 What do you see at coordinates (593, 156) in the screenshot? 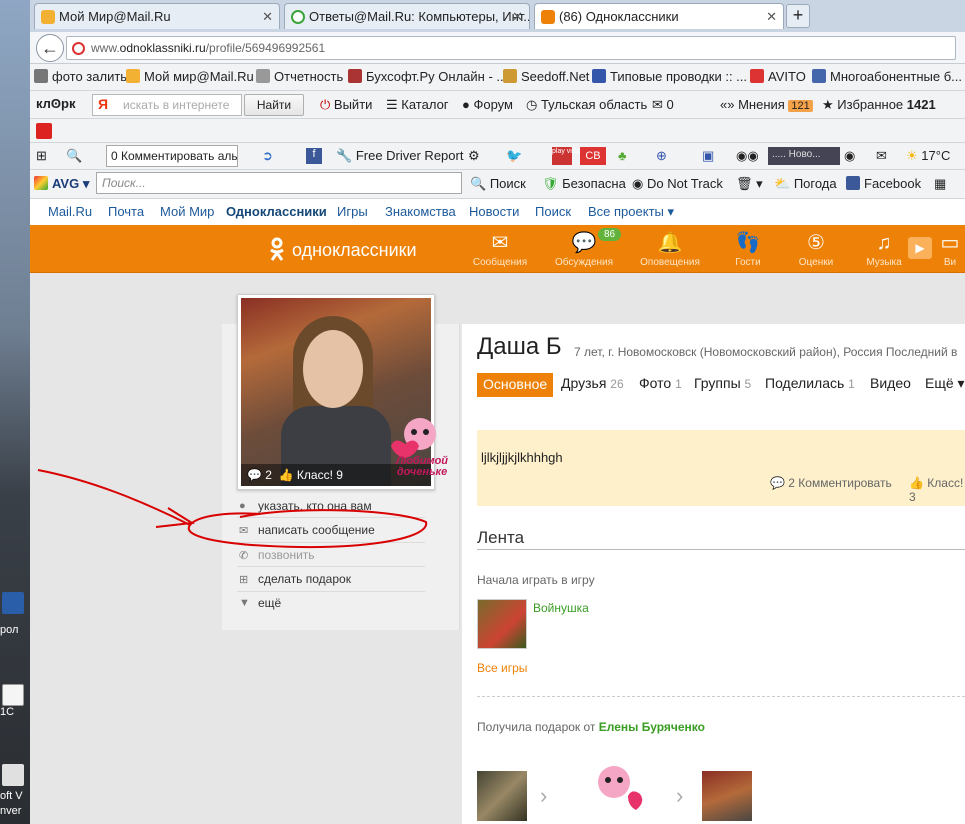
I see `cb-icon: CB` at bounding box center [593, 156].